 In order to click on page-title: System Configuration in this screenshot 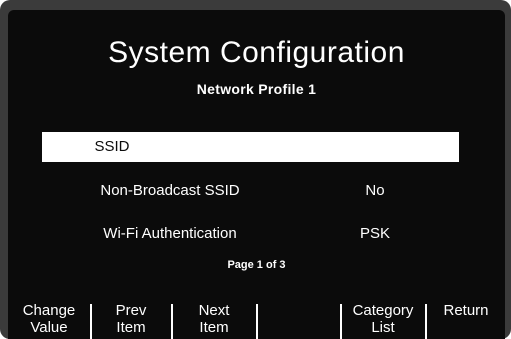, I will do `click(256, 52)`.